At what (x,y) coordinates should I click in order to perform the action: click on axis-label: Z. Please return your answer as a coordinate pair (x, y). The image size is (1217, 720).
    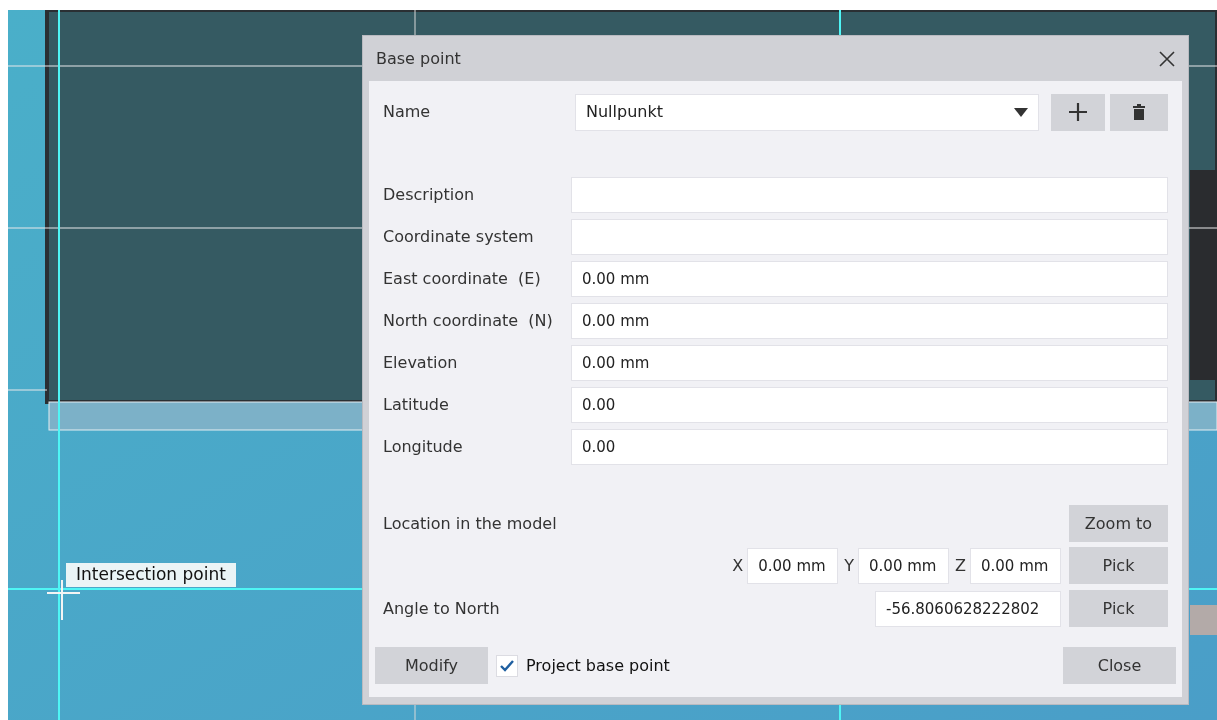
    Looking at the image, I should click on (960, 565).